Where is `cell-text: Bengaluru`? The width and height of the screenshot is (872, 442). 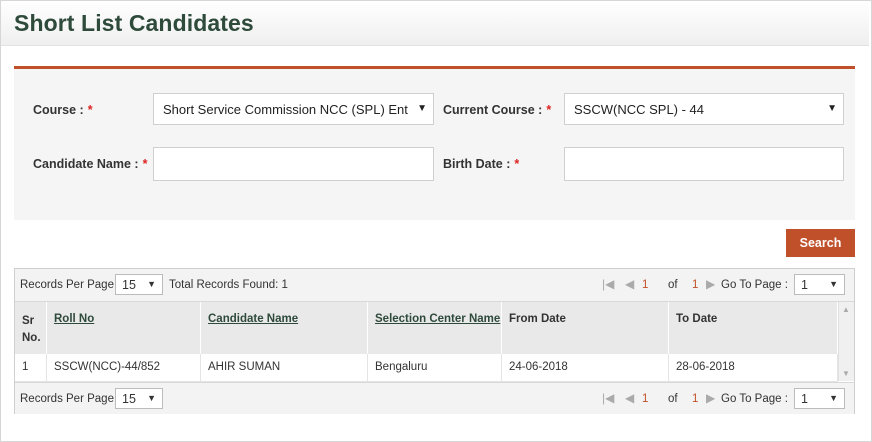
cell-text: Bengaluru is located at coordinates (401, 367).